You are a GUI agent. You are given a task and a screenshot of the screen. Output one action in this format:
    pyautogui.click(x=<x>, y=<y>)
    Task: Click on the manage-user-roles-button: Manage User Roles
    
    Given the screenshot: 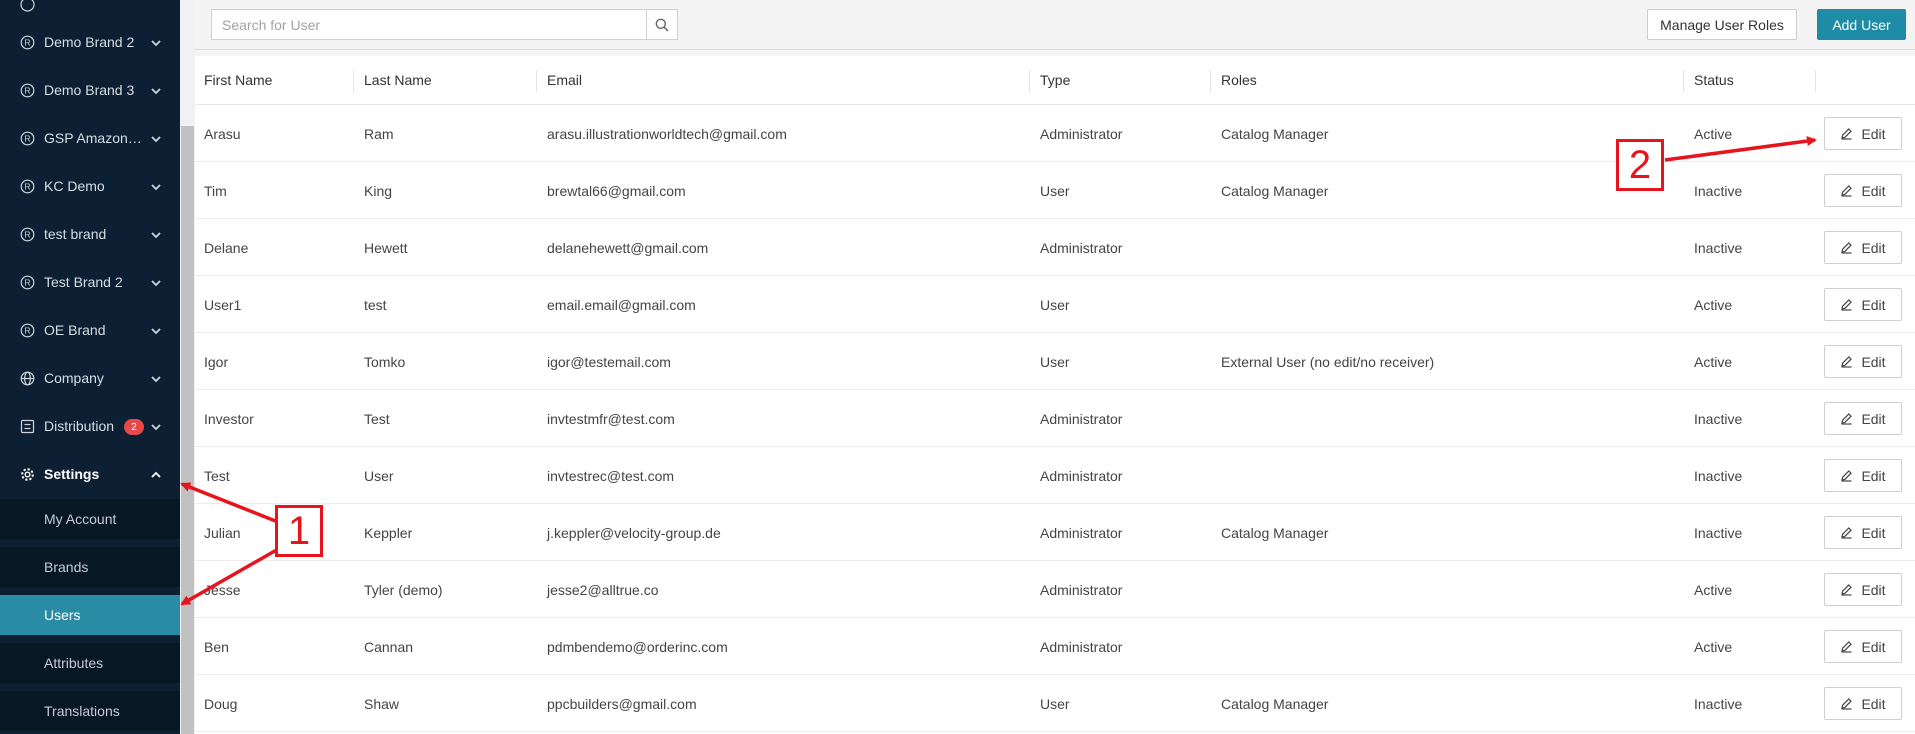 What is the action you would take?
    pyautogui.click(x=1722, y=24)
    